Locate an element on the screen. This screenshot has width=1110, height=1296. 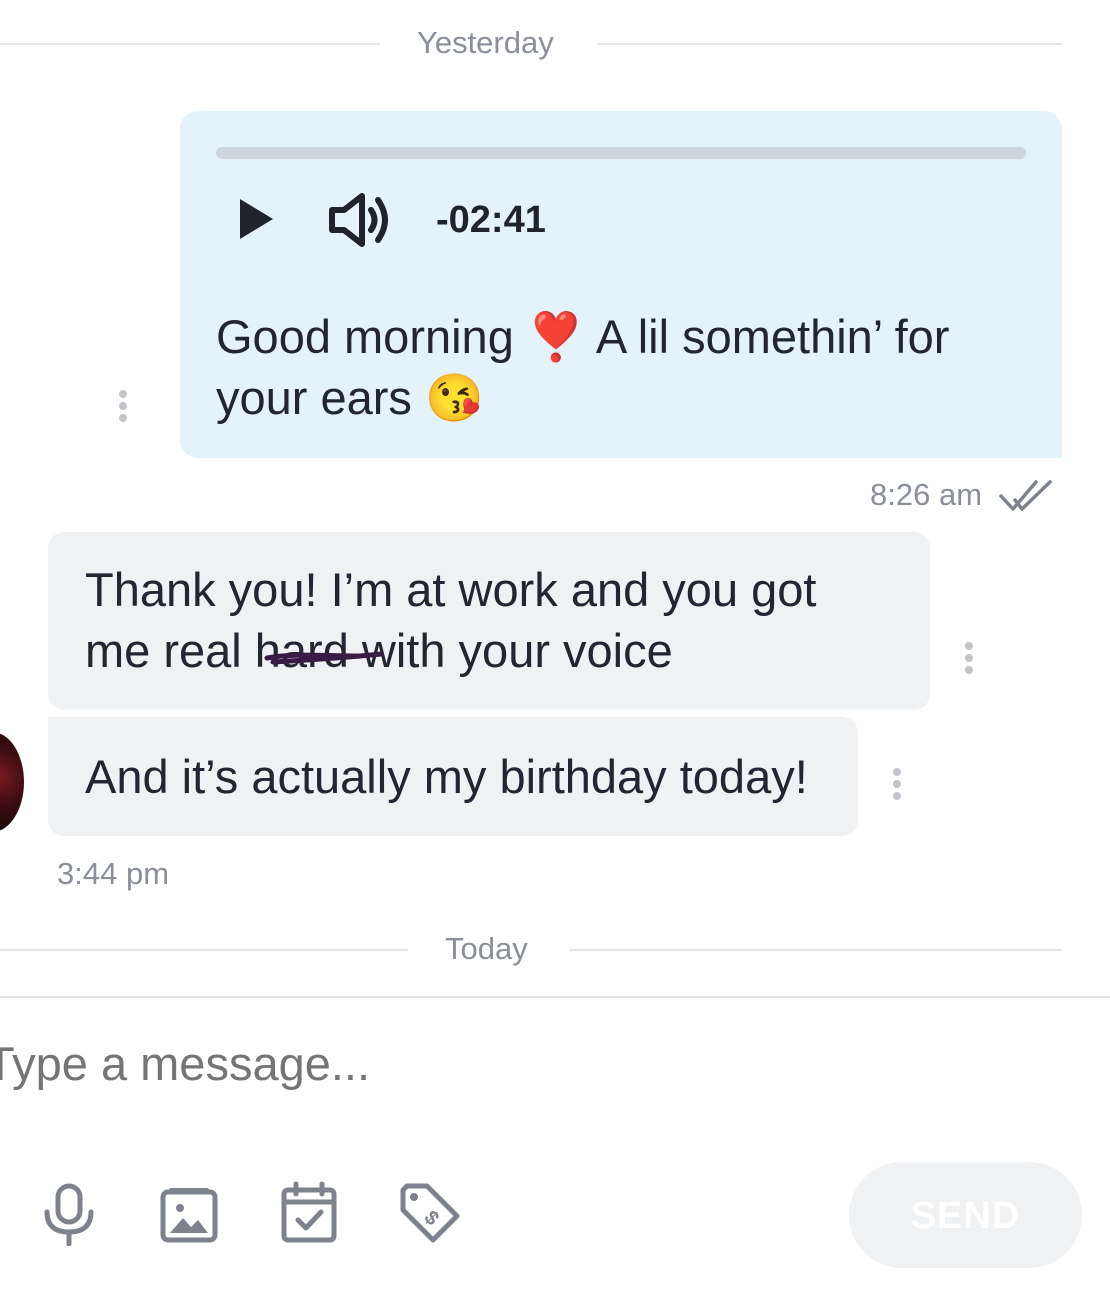
audio-progress-bar is located at coordinates (621, 153).